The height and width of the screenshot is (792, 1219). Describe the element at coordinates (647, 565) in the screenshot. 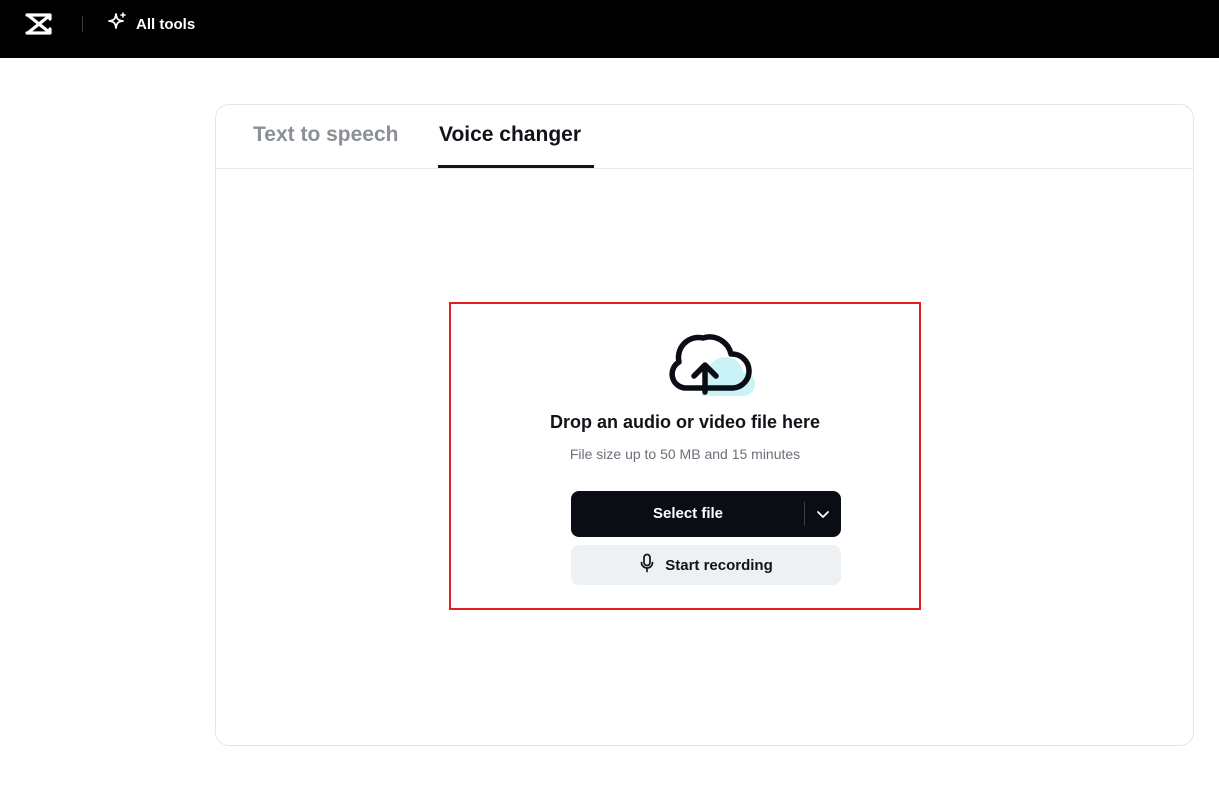

I see `microphone-icon` at that location.